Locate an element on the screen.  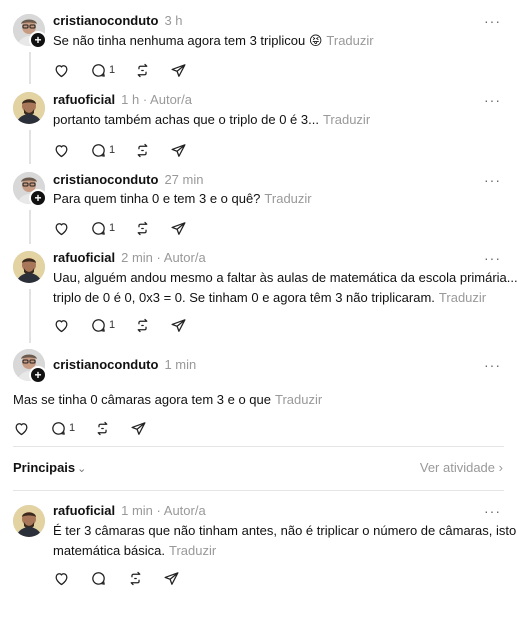
post-header: cristianoconduto 27 min is located at coordinates (128, 179).